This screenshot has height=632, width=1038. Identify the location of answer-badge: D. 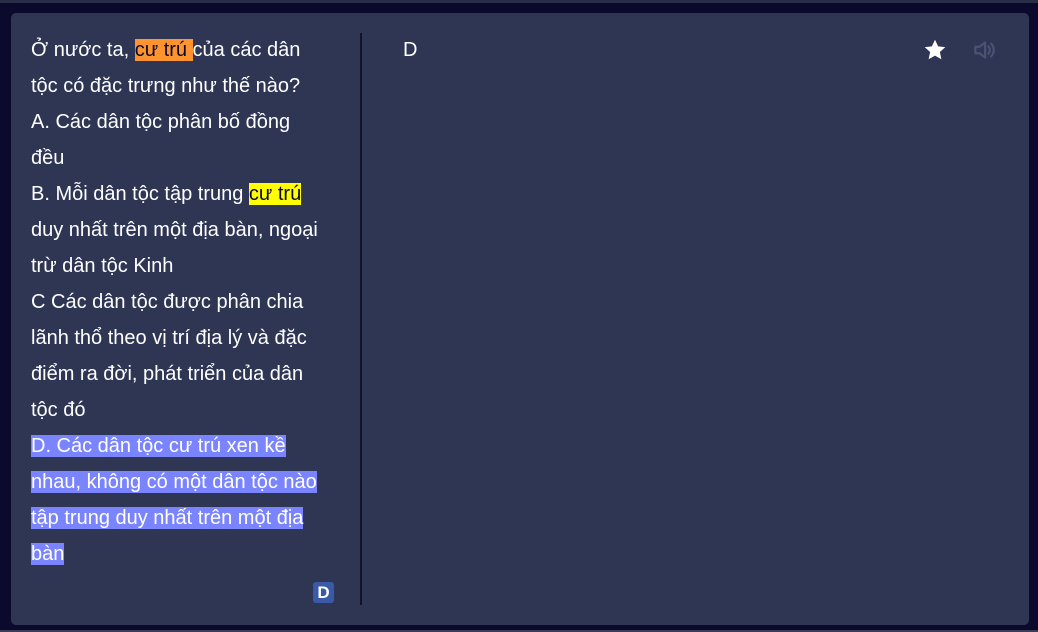
(323, 592).